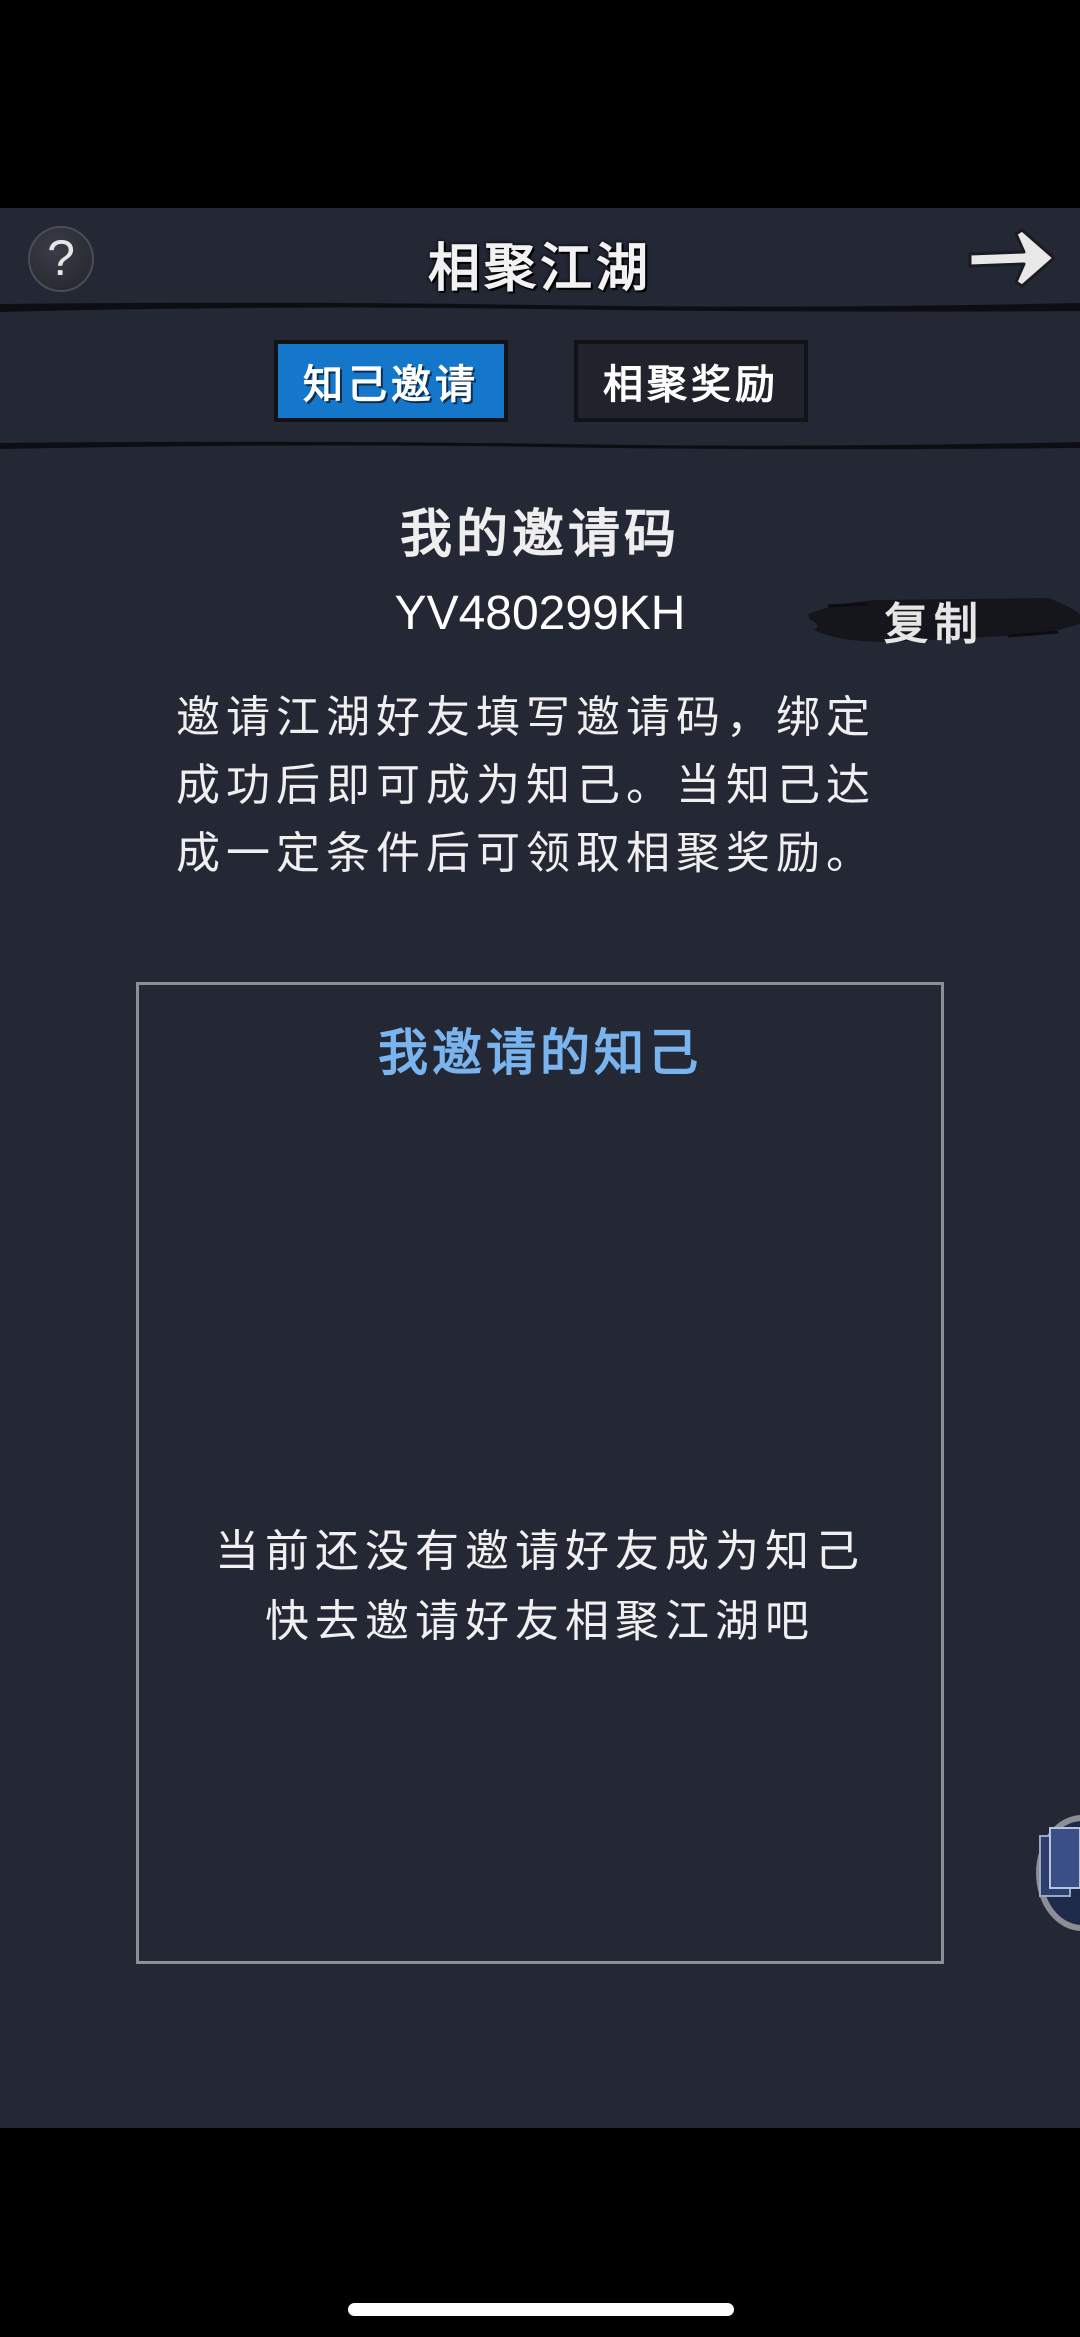 The width and height of the screenshot is (1080, 2337). I want to click on header-bar: ? 相聚江湖, so click(540, 258).